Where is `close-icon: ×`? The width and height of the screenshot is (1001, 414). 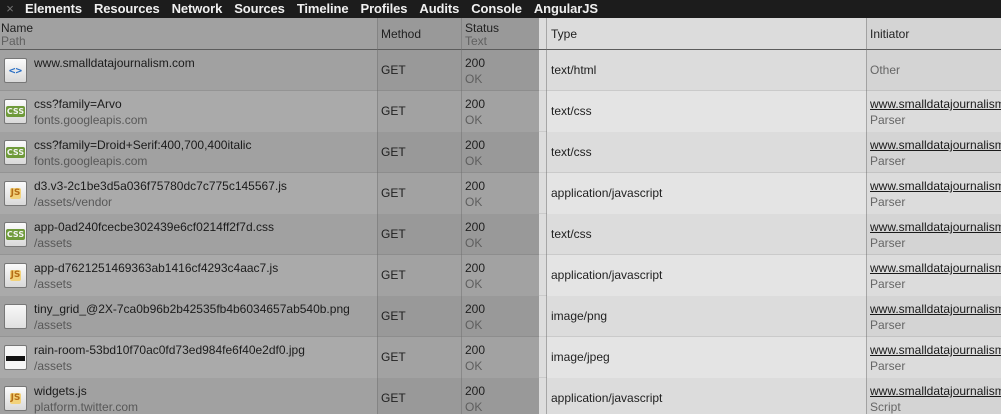
close-icon: × is located at coordinates (10, 9).